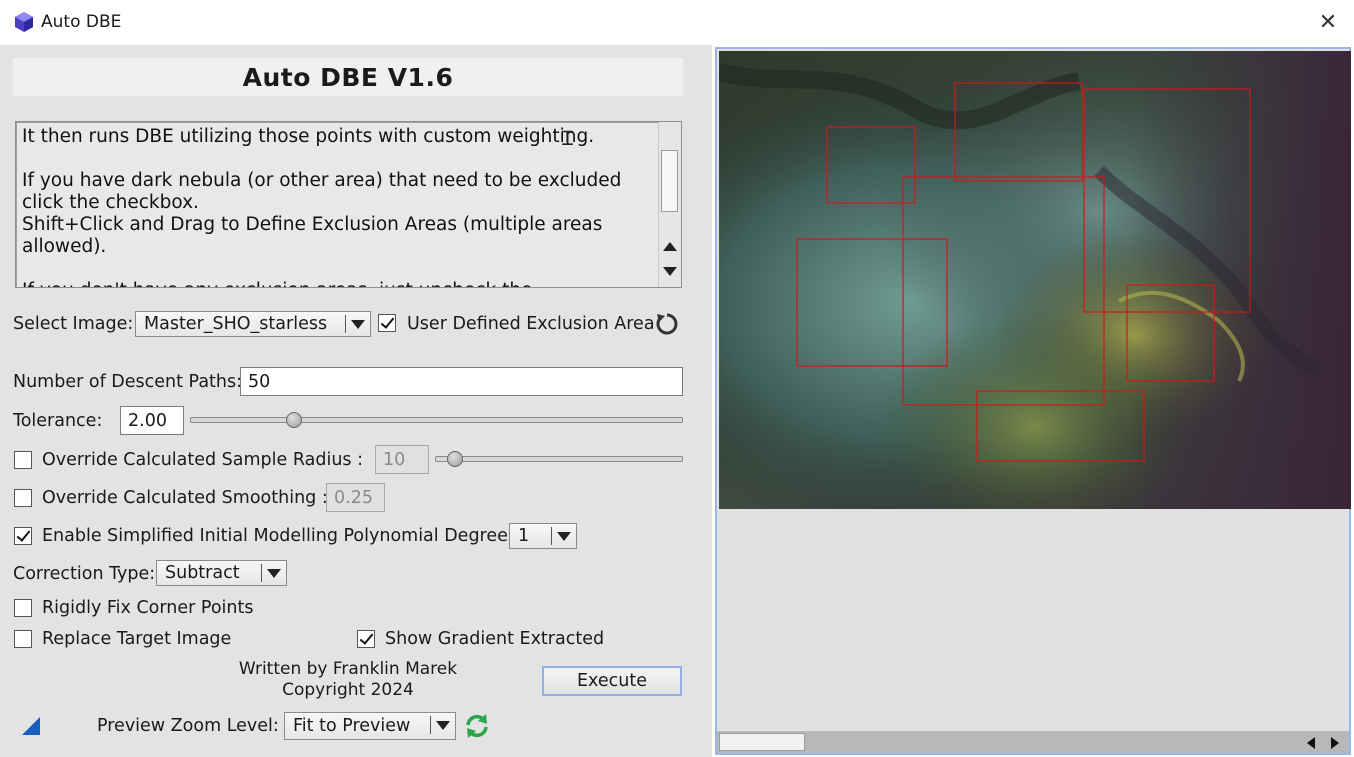 Image resolution: width=1354 pixels, height=757 pixels. I want to click on tolerance-input: 2.00, so click(152, 420).